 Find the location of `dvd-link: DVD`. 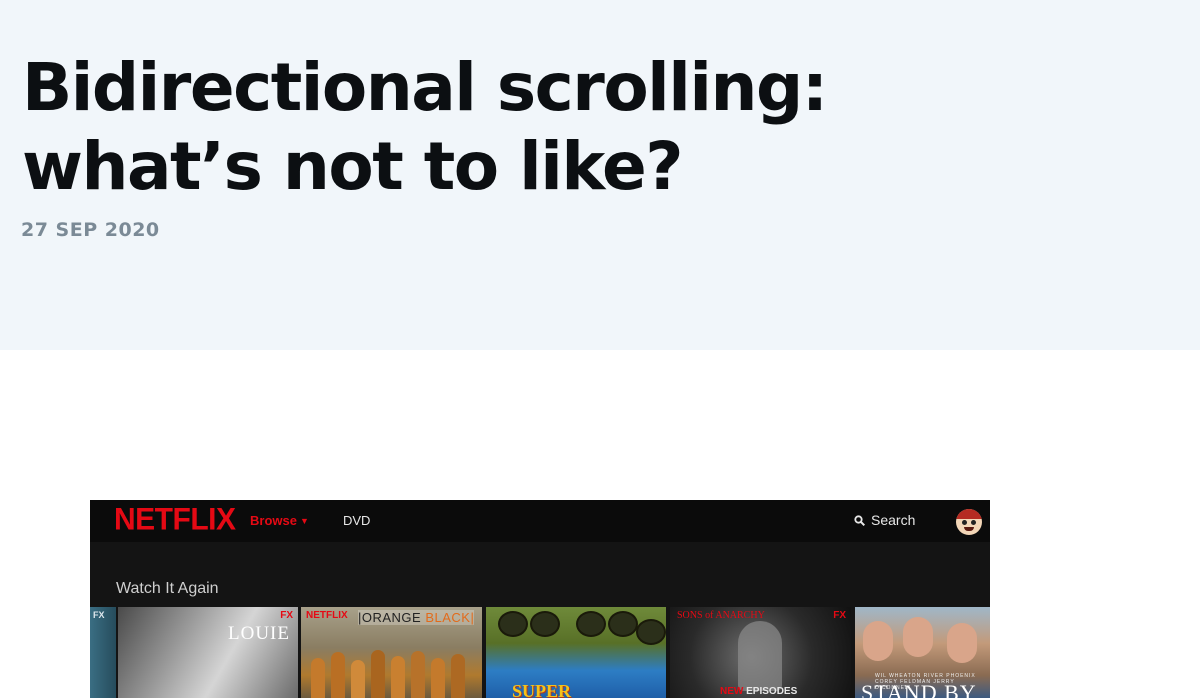

dvd-link: DVD is located at coordinates (356, 520).